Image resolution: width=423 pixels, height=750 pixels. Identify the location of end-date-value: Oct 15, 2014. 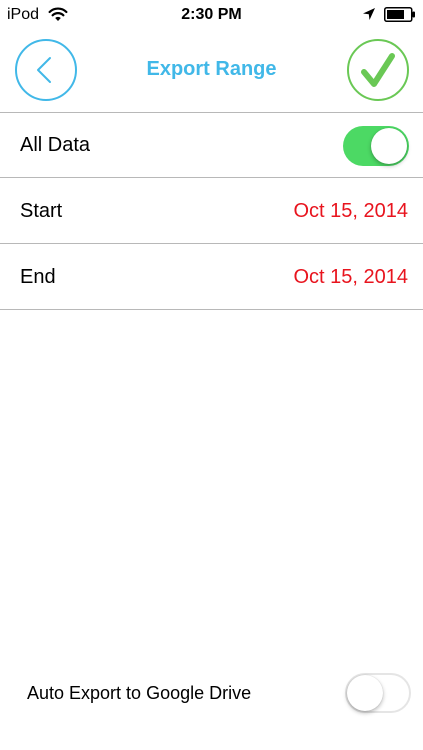
(350, 277).